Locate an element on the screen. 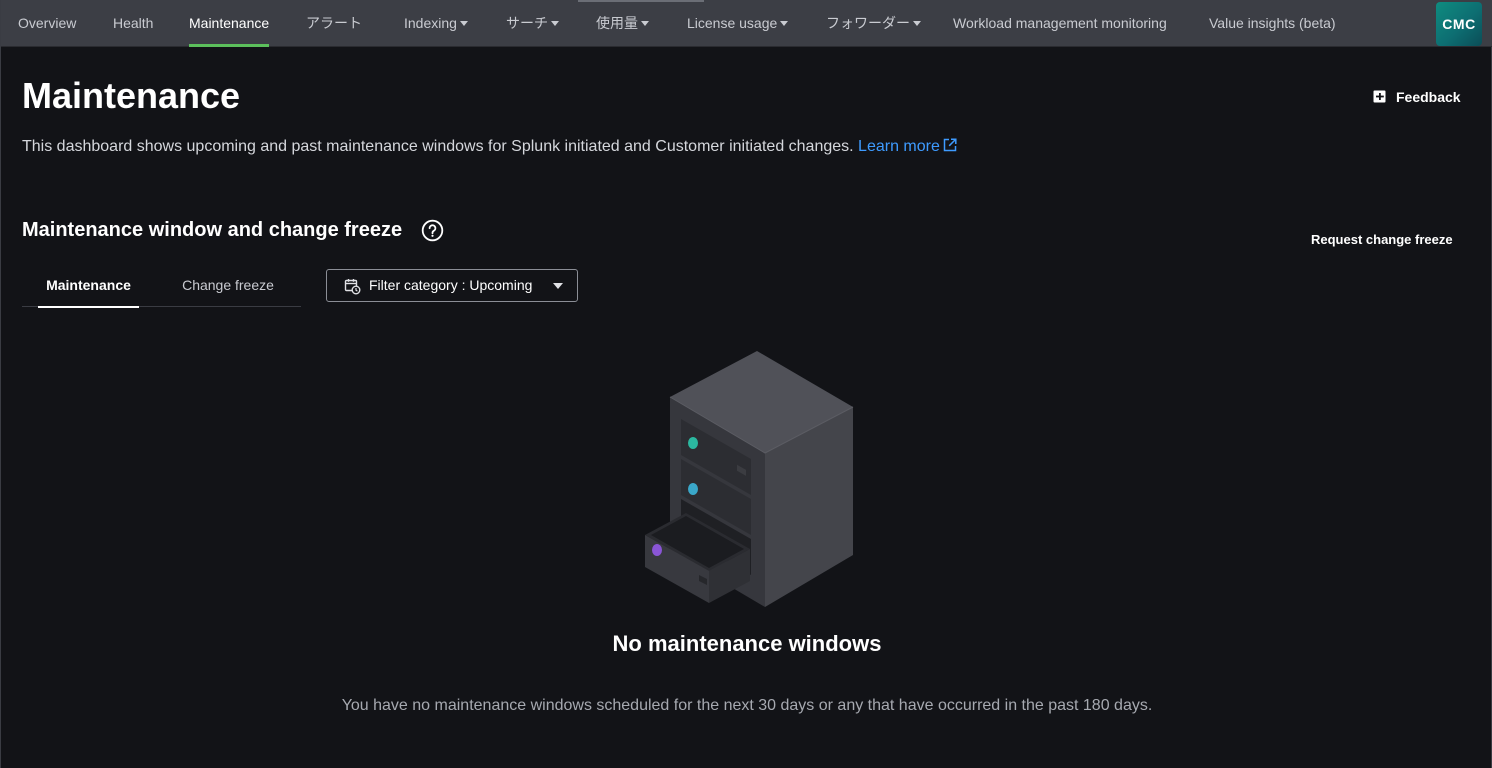 This screenshot has height=768, width=1492. filter-category-dropdown: Filter category : Upcoming is located at coordinates (452, 285).